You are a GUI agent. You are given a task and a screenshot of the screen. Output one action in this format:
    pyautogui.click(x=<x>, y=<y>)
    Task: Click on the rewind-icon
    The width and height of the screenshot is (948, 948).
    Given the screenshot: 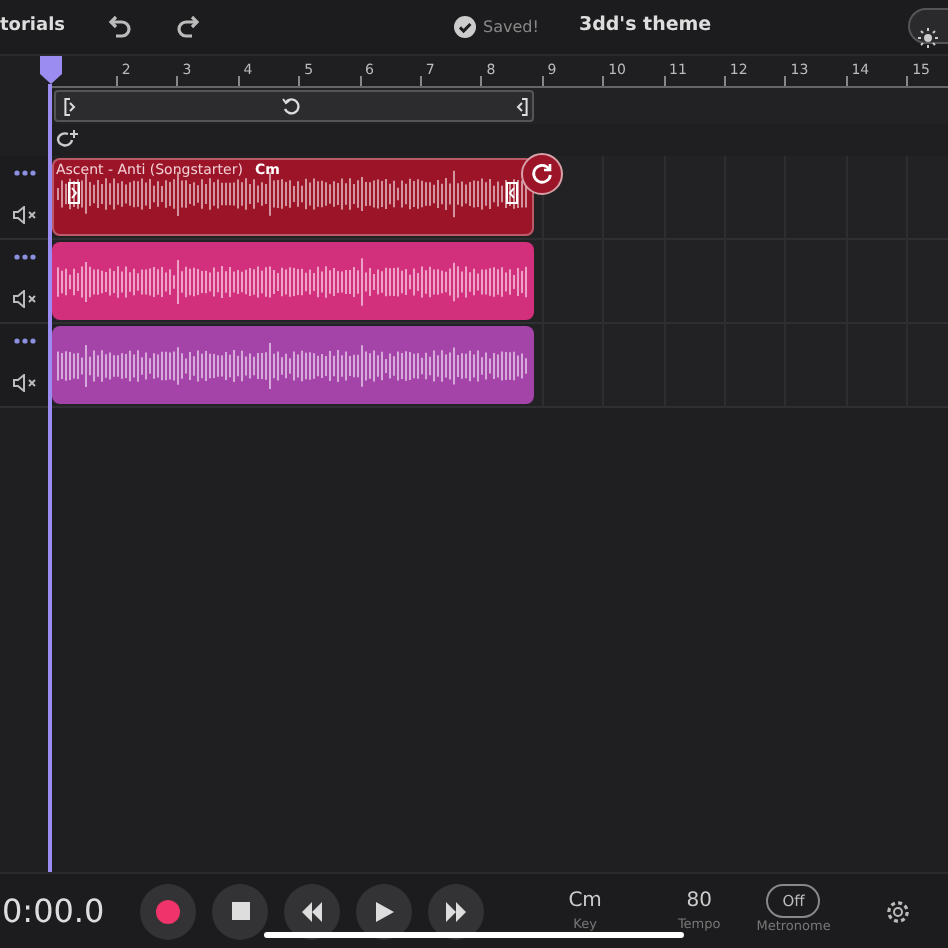 What is the action you would take?
    pyautogui.click(x=312, y=911)
    